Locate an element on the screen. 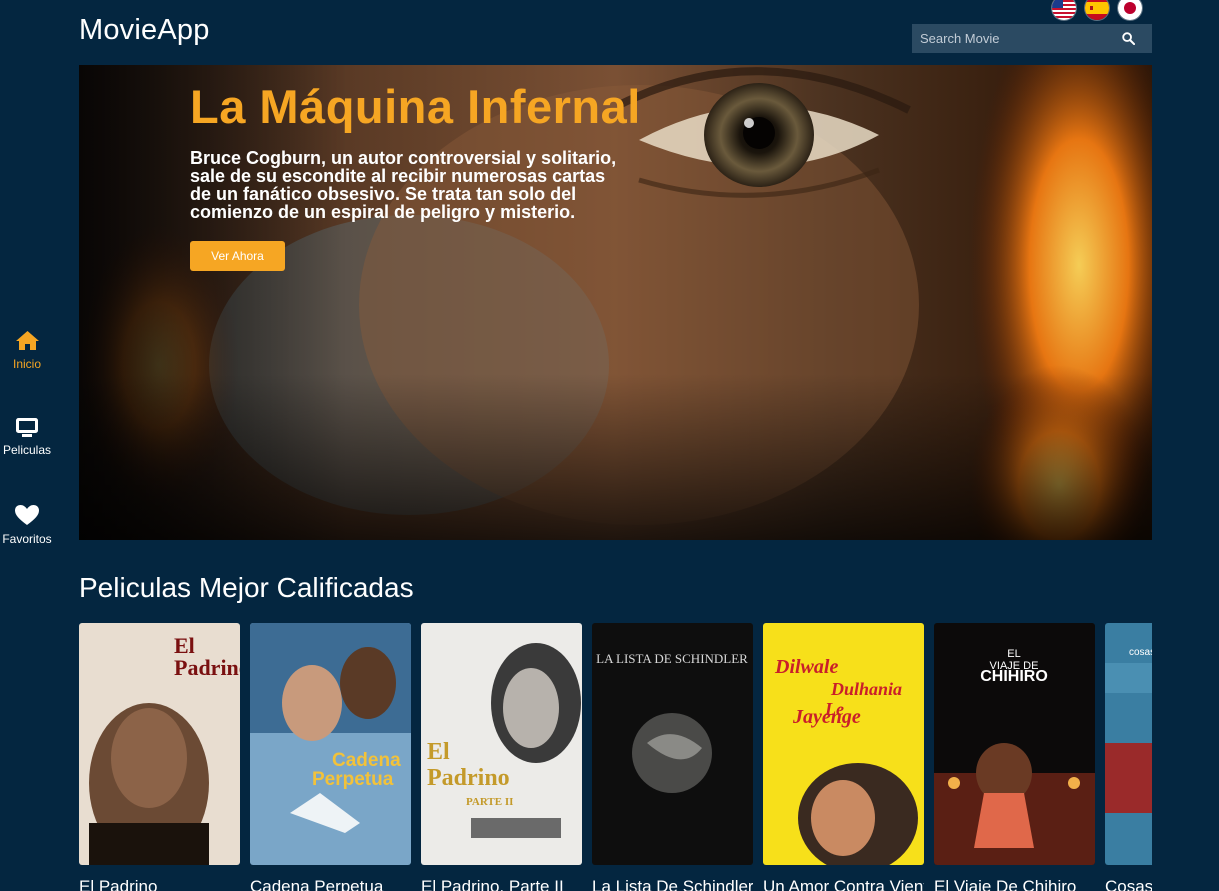 The width and height of the screenshot is (1219, 891). search-input is located at coordinates (1008, 38).